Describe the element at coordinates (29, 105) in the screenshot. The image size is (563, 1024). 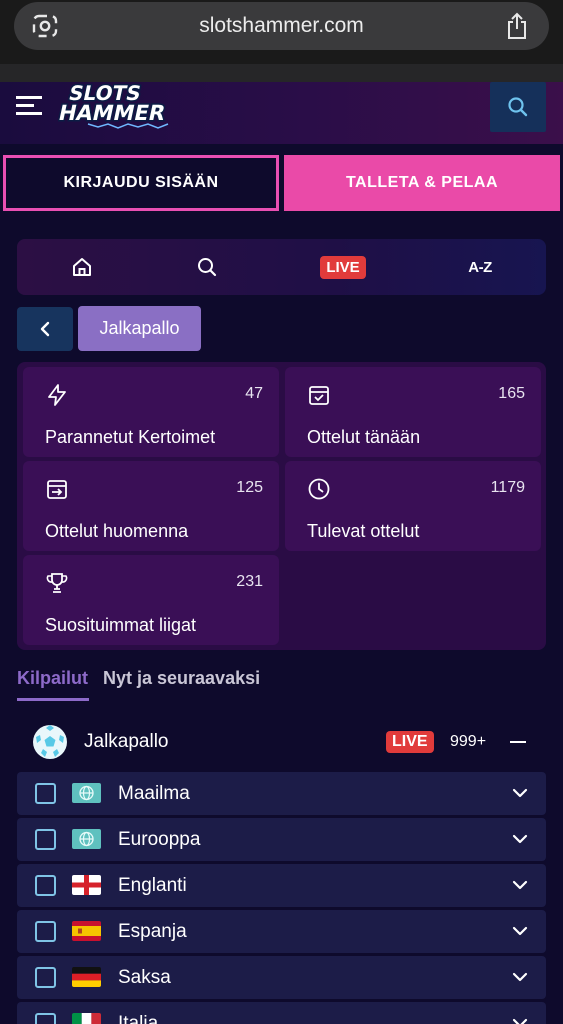
I see `menu-icon` at that location.